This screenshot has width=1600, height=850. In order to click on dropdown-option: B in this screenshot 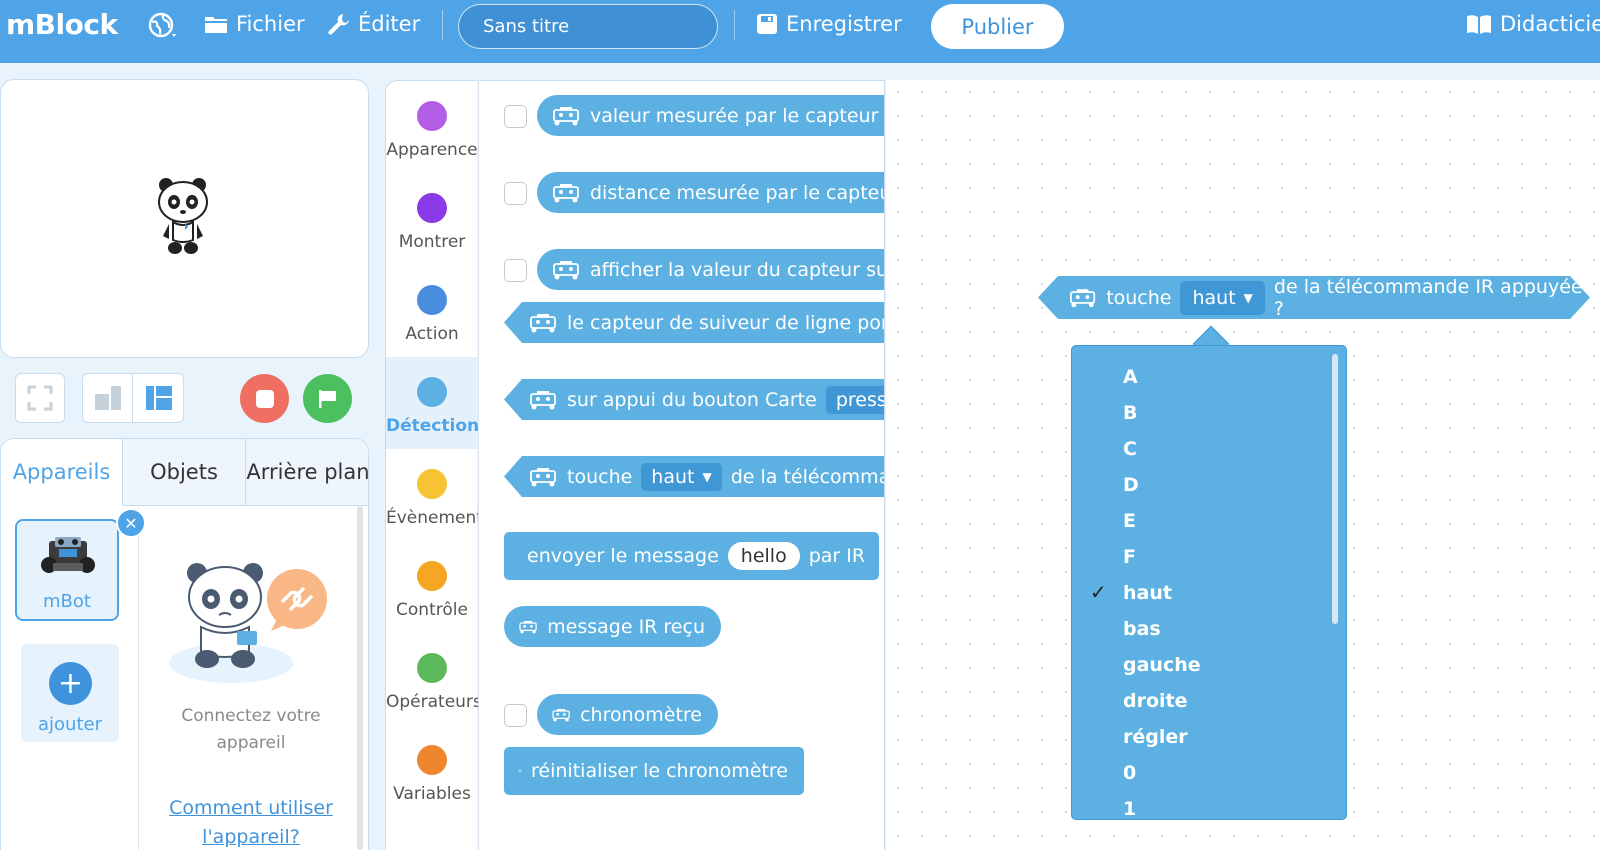, I will do `click(1130, 413)`.